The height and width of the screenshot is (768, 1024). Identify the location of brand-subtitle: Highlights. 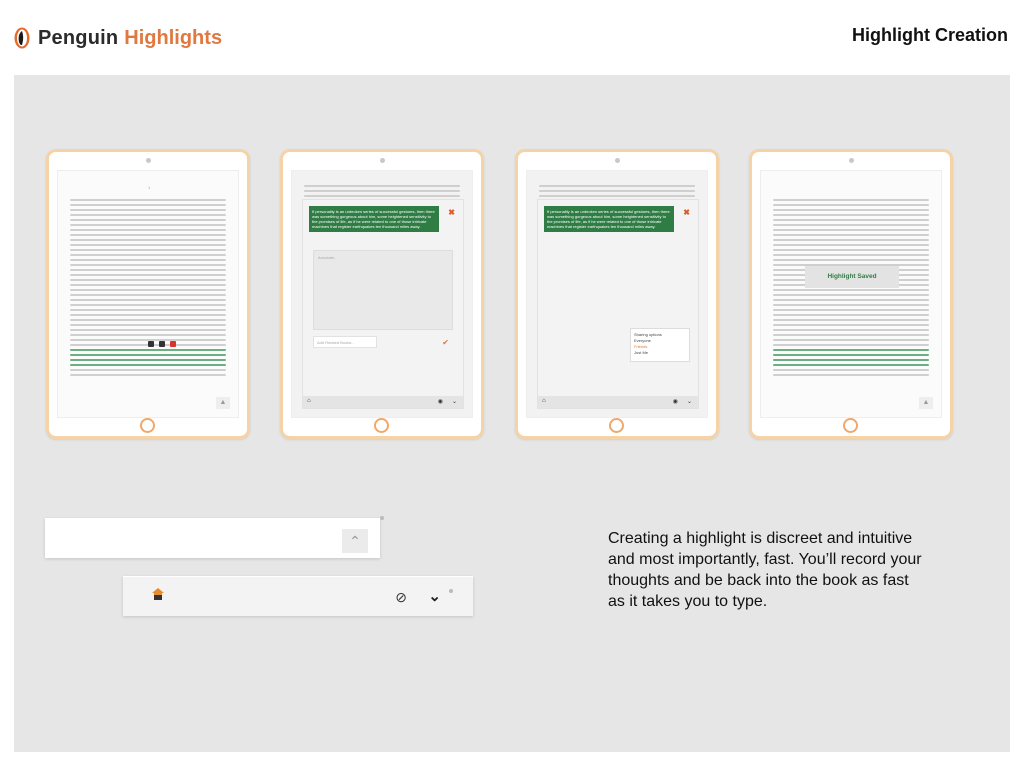
(174, 37).